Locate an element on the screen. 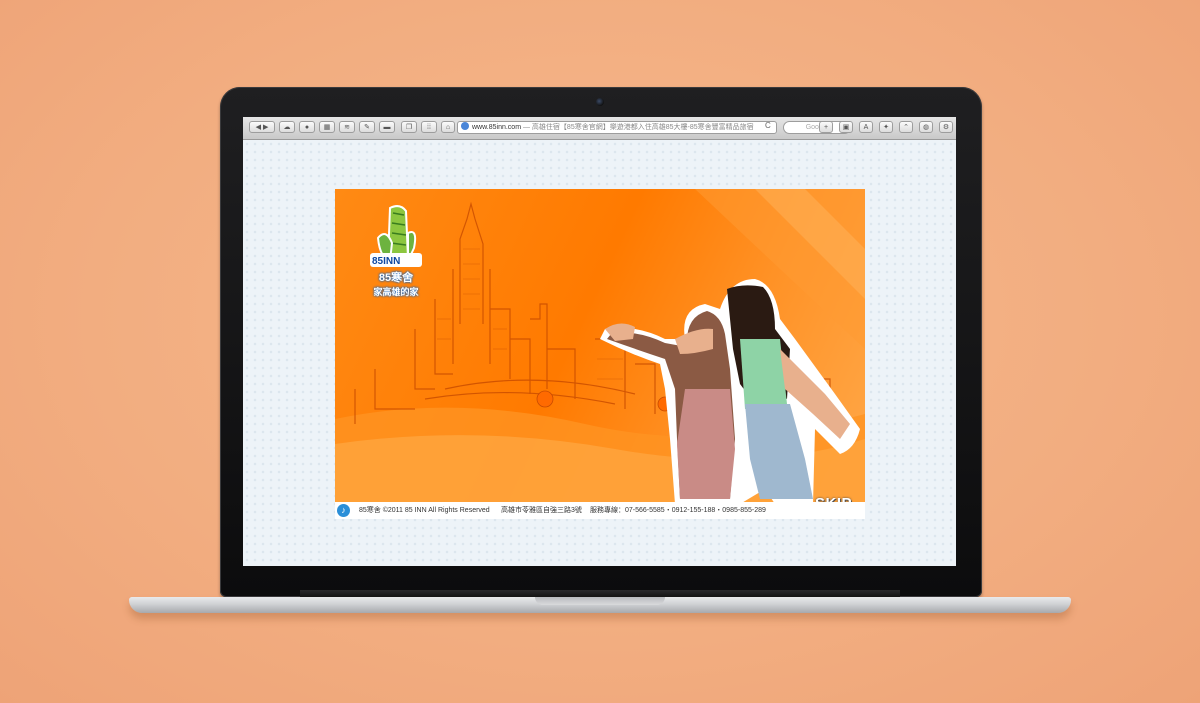  settings-icon: ⚙ is located at coordinates (946, 127).